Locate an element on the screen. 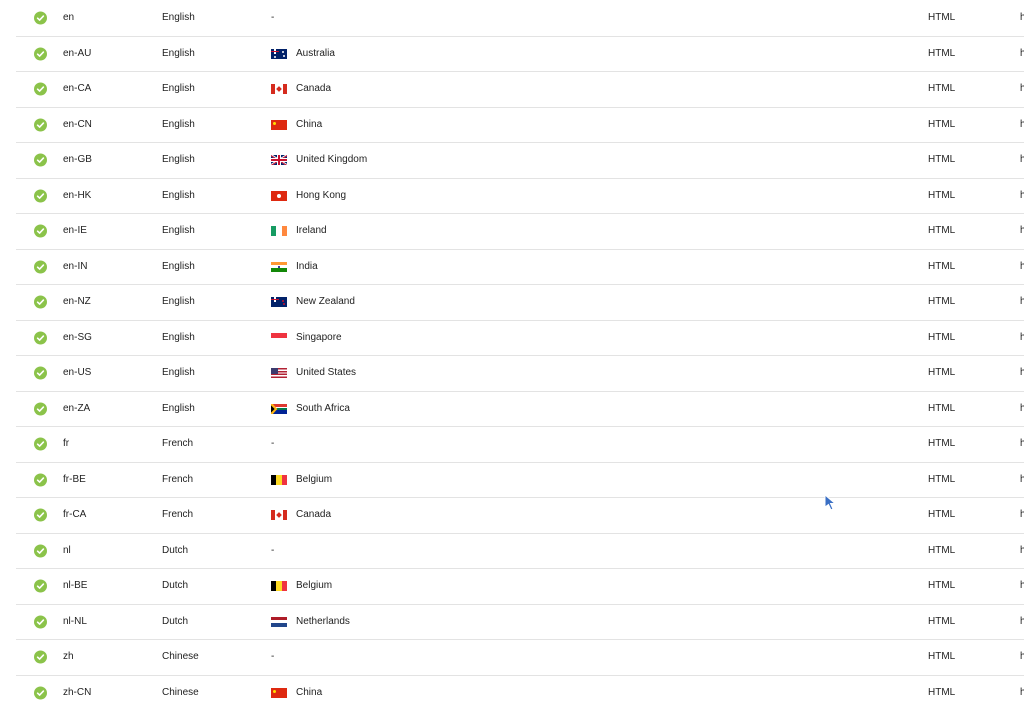  table-row: nl Dutch - HTML h is located at coordinates (520, 550).